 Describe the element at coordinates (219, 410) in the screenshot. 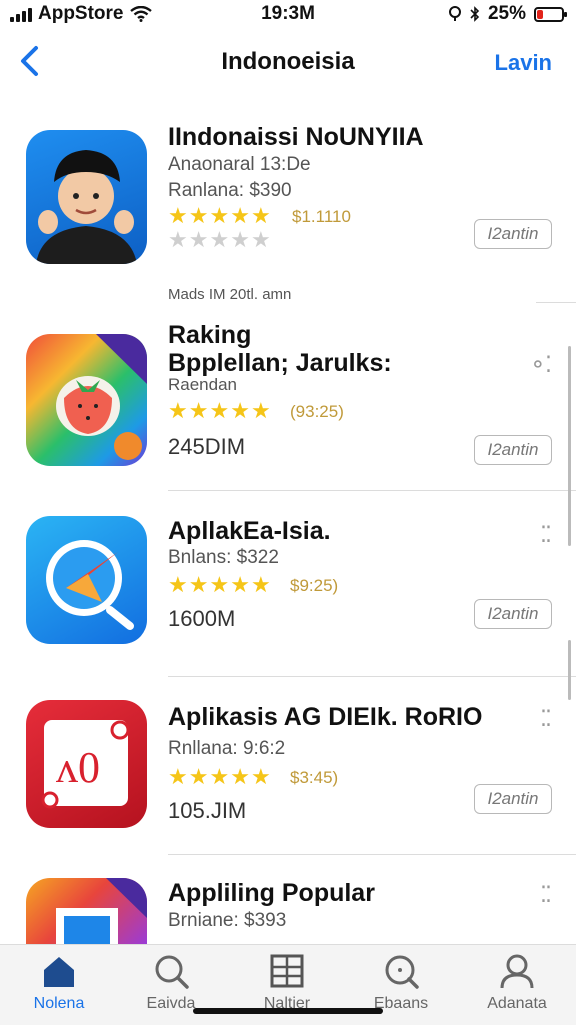

I see `star-rating-2: ★ ★ ★ ★ ★` at that location.